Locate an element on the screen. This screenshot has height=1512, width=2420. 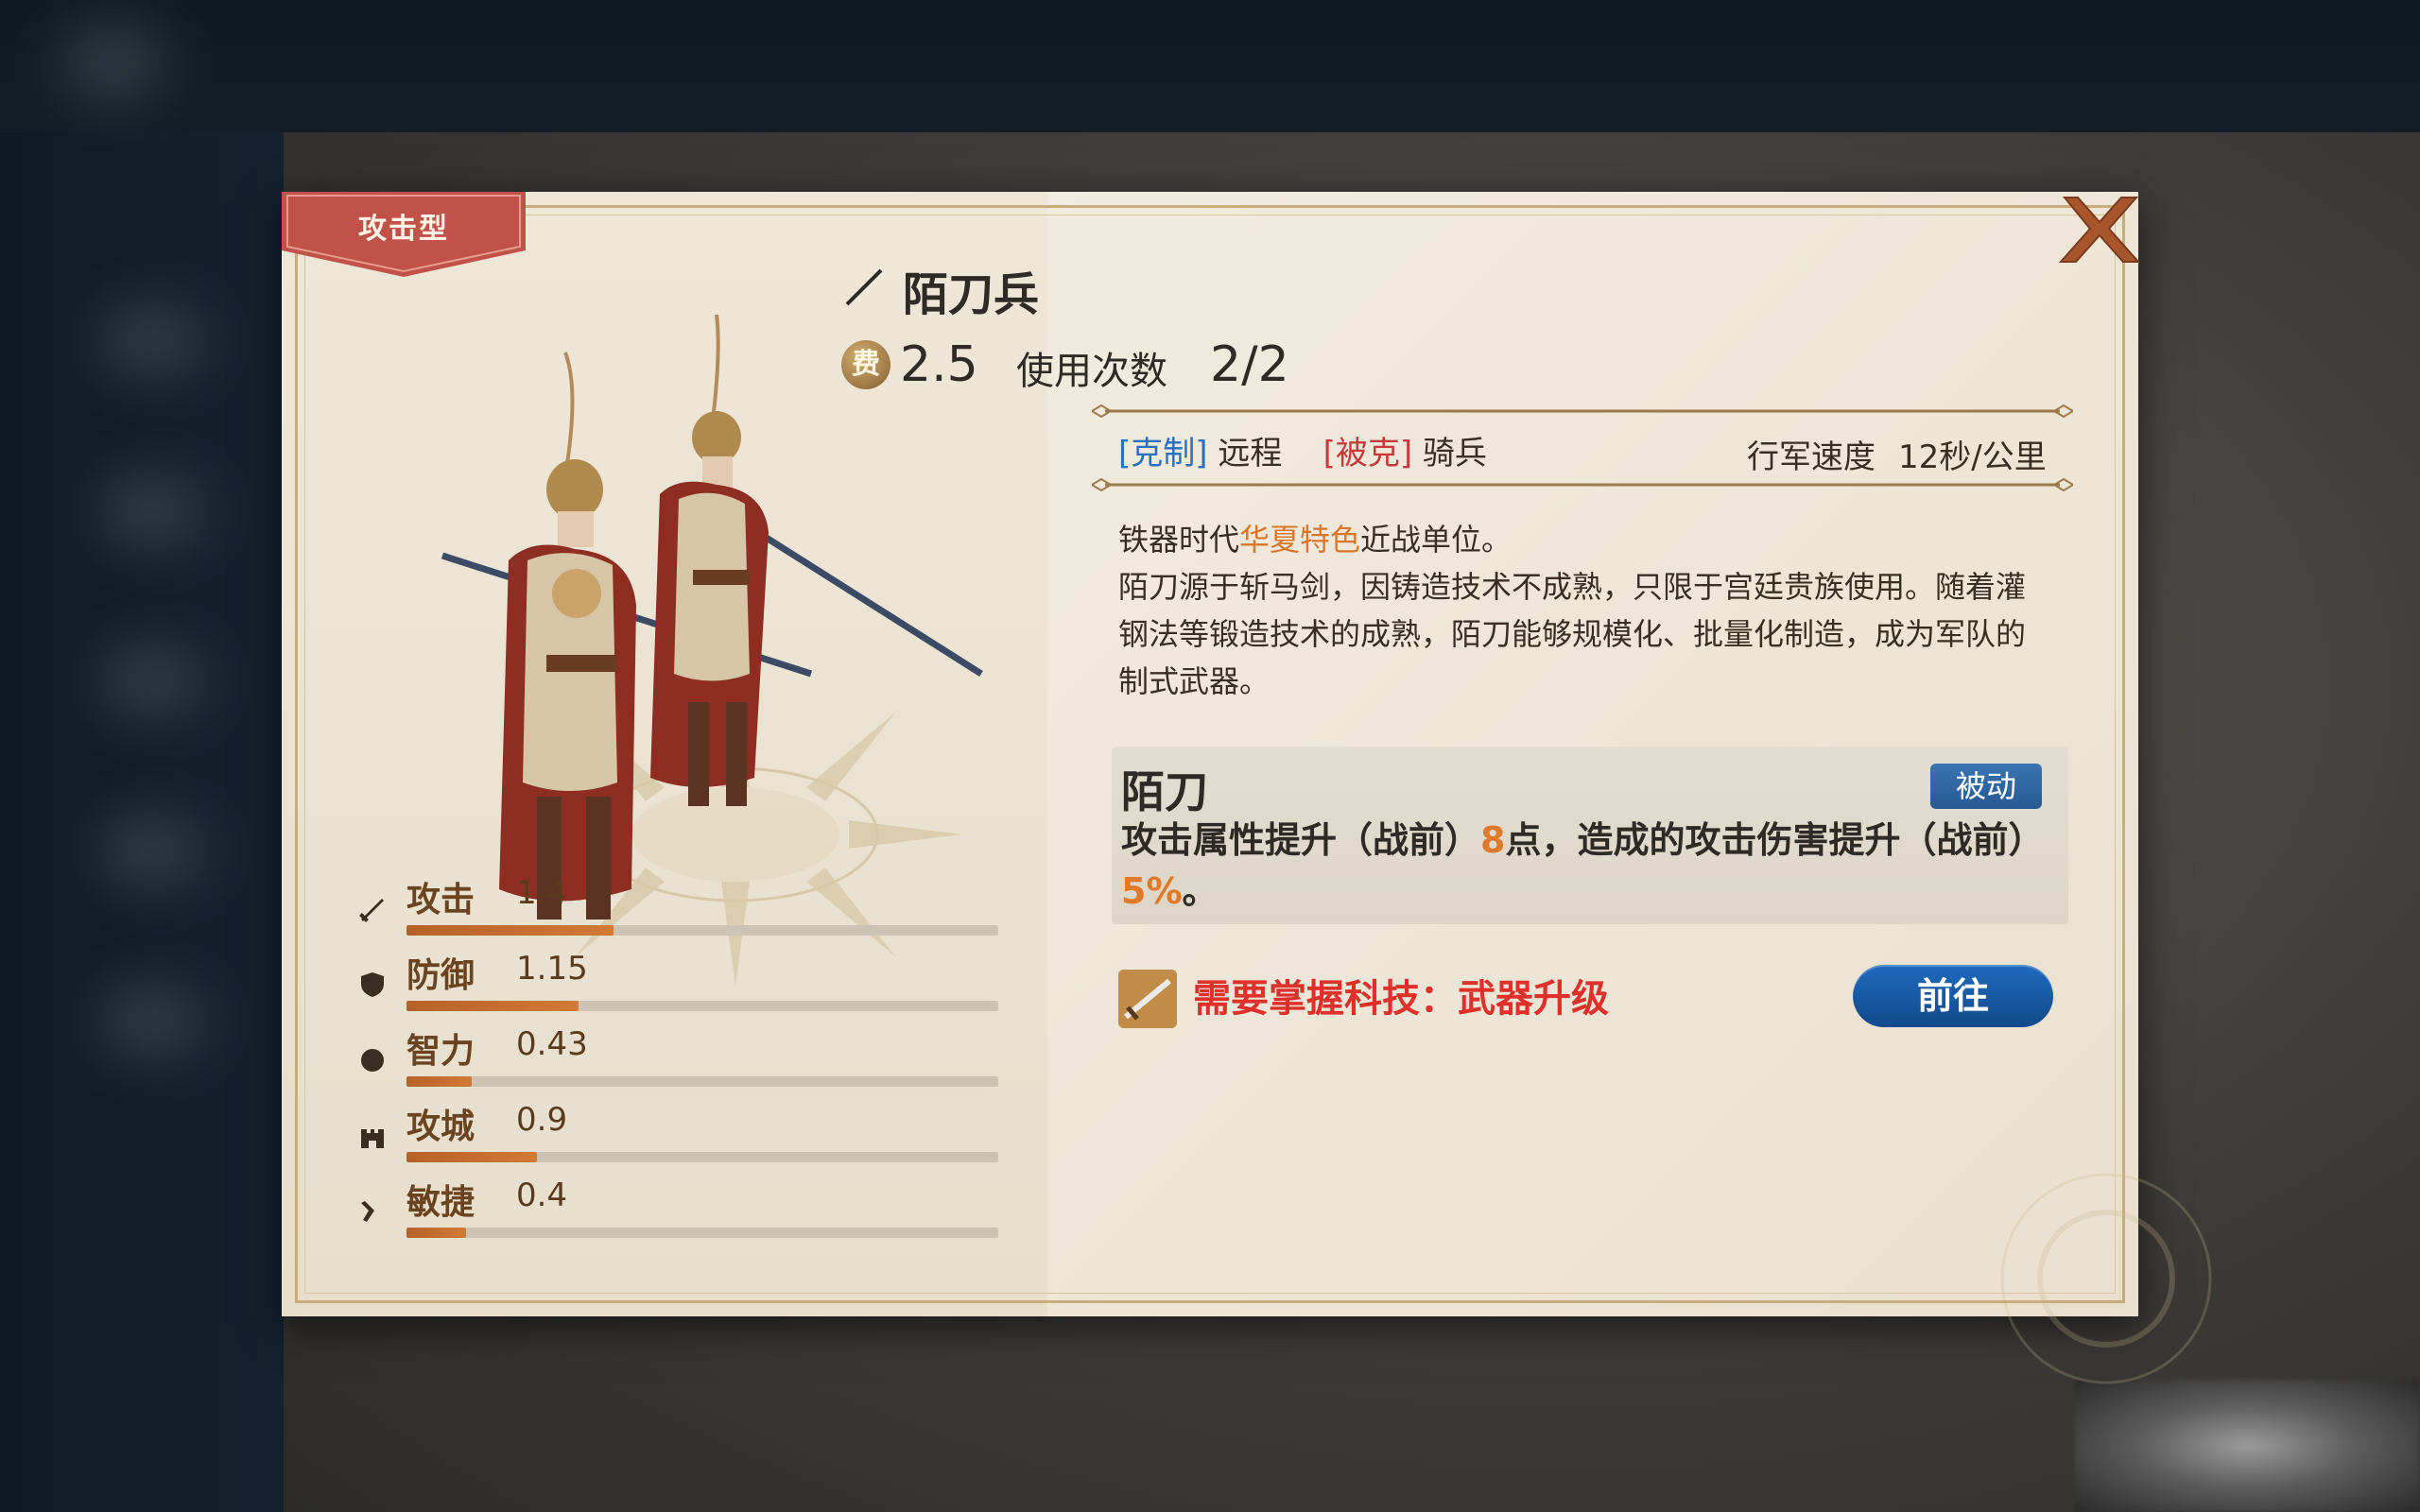
description-line-1: 铁器时代华夏特色近战单位。 is located at coordinates (1586, 539).